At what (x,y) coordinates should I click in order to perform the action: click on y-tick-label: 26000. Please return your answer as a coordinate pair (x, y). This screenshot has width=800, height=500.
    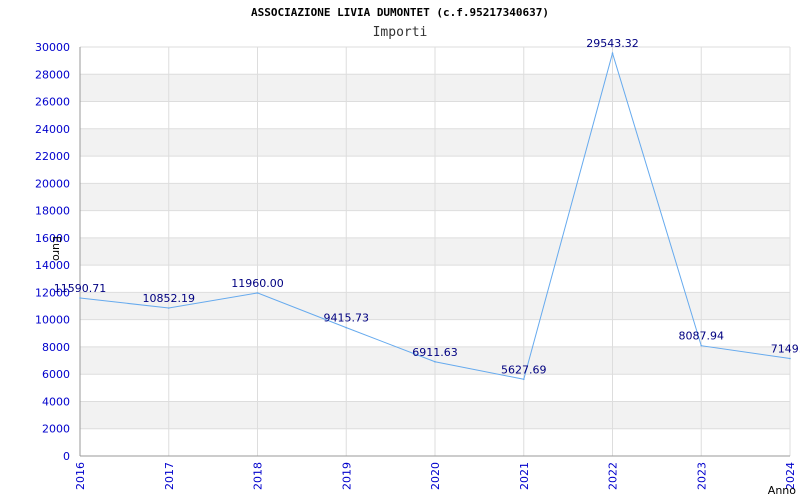
    Looking at the image, I should click on (52, 102).